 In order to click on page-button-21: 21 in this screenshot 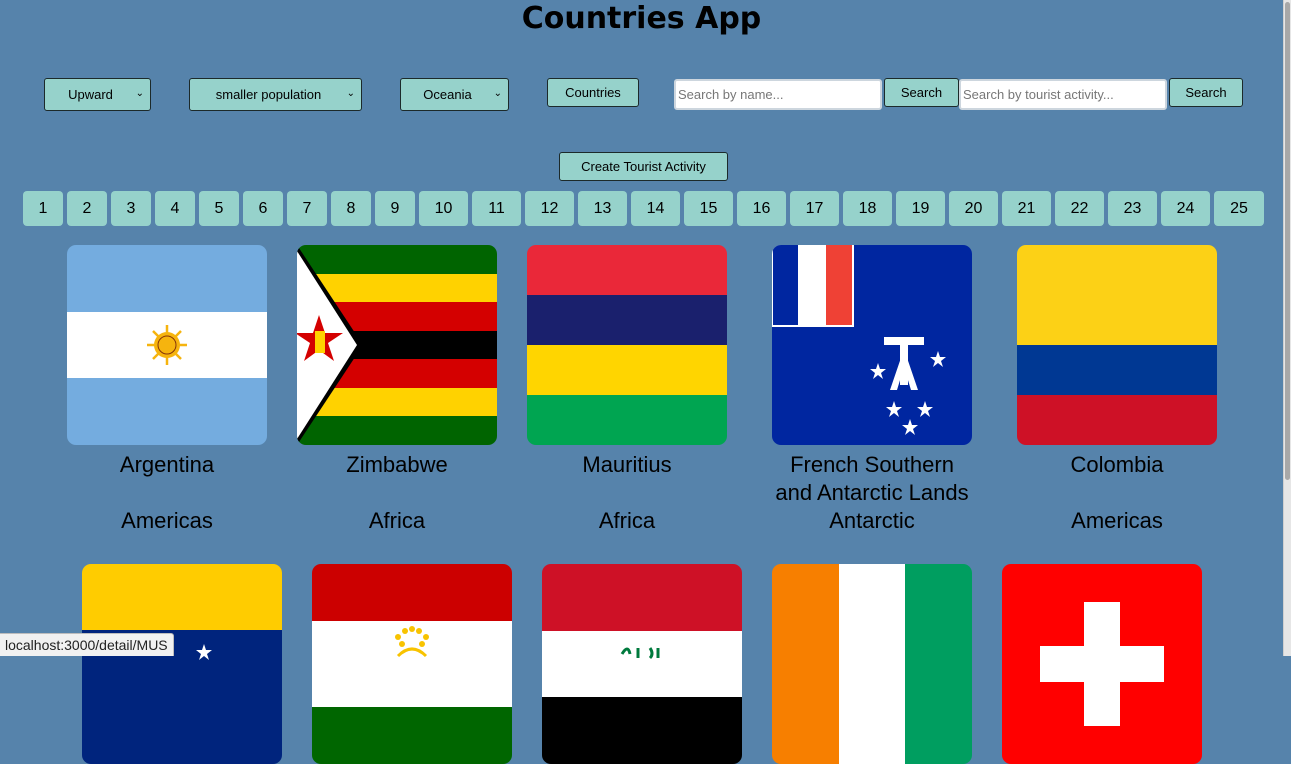, I will do `click(1026, 208)`.